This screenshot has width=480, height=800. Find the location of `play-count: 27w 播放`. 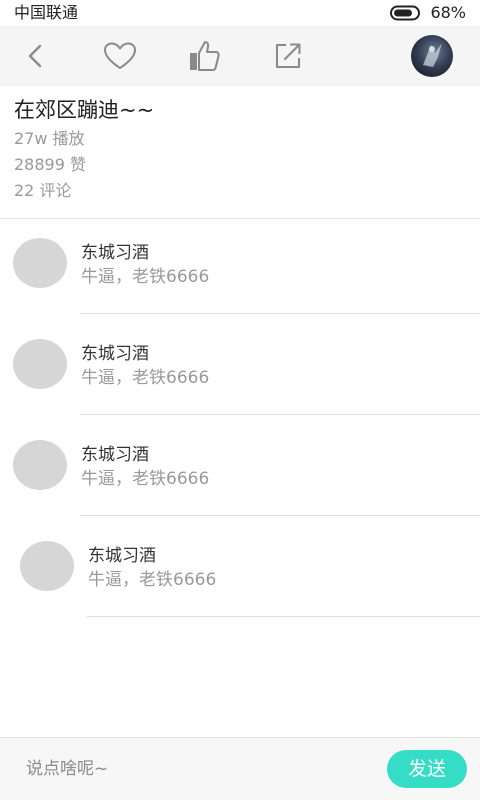

play-count: 27w 播放 is located at coordinates (49, 138).